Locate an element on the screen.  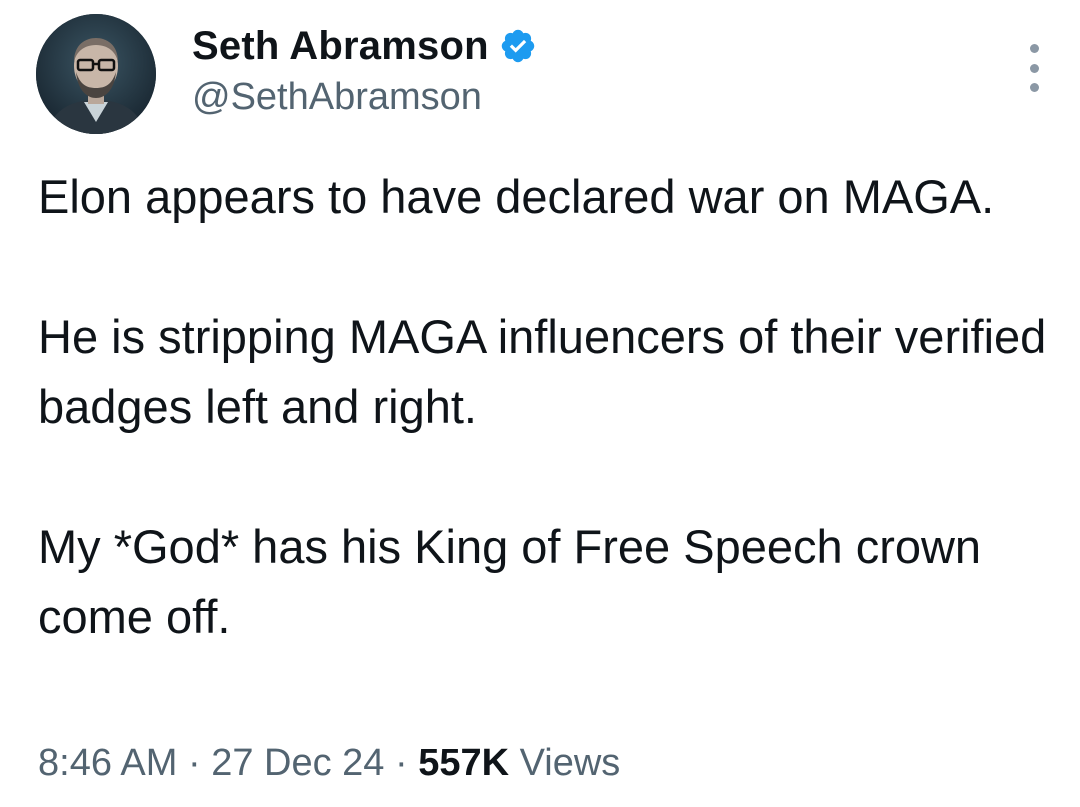
author-identity: Seth Abramson @SethAbramson is located at coordinates (364, 68).